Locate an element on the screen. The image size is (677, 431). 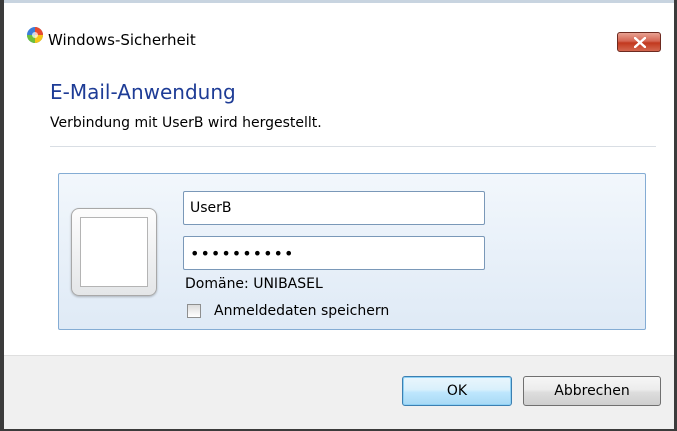
remember-credentials-label: Anmeldedaten speichern is located at coordinates (301, 311).